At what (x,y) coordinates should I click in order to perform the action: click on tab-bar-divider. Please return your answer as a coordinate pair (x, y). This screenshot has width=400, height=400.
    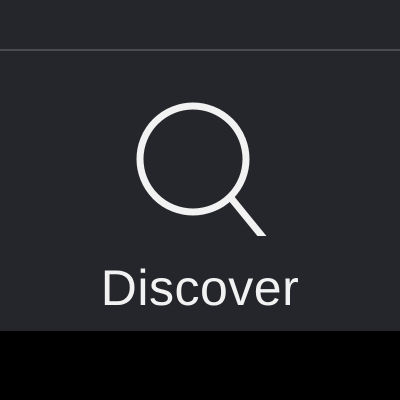
    Looking at the image, I should click on (200, 50).